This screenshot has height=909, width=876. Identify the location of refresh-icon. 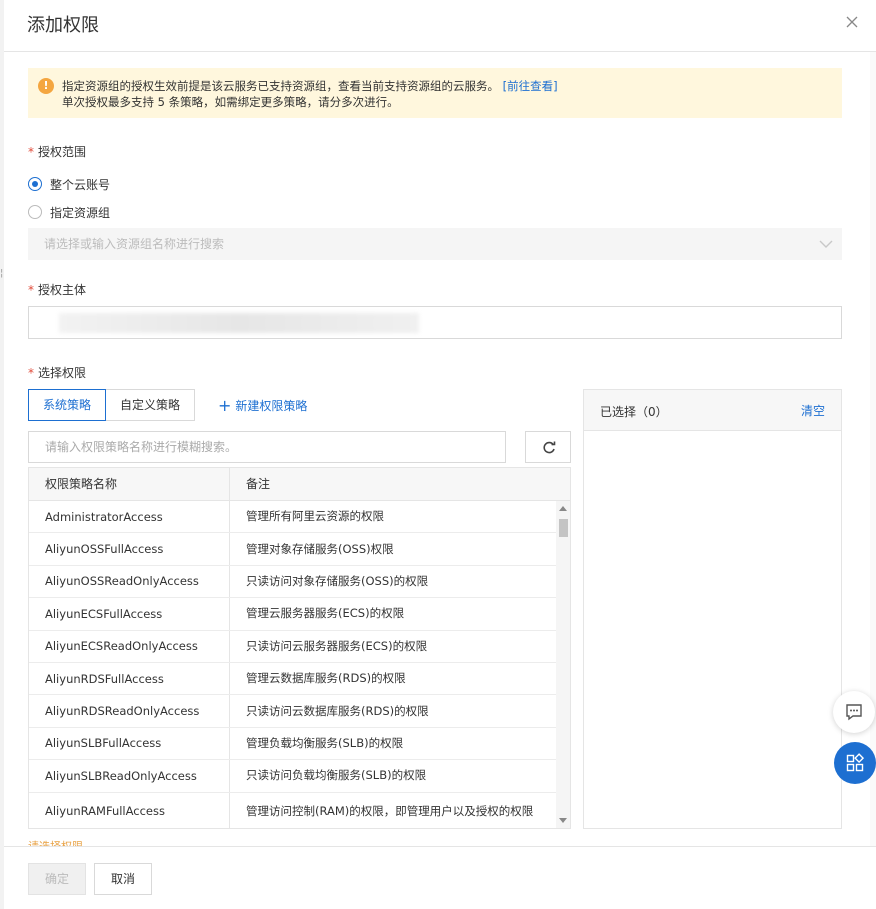
(549, 447).